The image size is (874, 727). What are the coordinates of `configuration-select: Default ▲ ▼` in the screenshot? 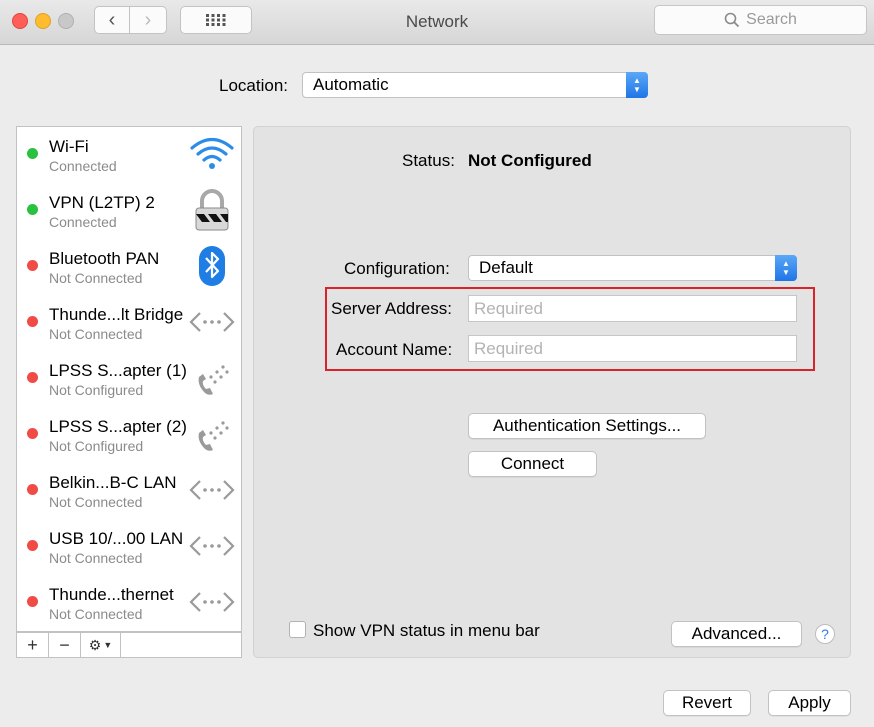 It's located at (632, 268).